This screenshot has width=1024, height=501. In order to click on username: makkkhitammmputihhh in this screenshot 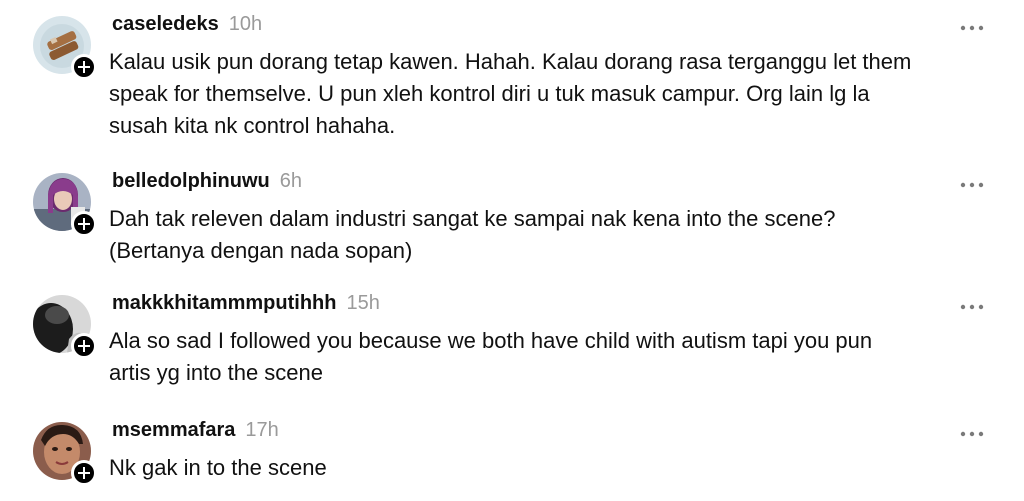, I will do `click(224, 303)`.